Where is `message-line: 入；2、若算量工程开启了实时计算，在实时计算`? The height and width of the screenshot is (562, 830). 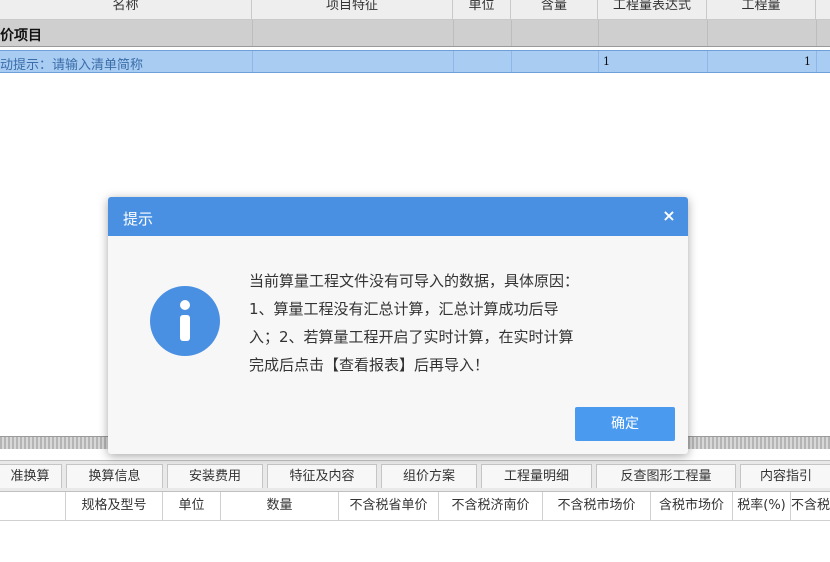 message-line: 入；2、若算量工程开启了实时计算，在实时计算 is located at coordinates (411, 337).